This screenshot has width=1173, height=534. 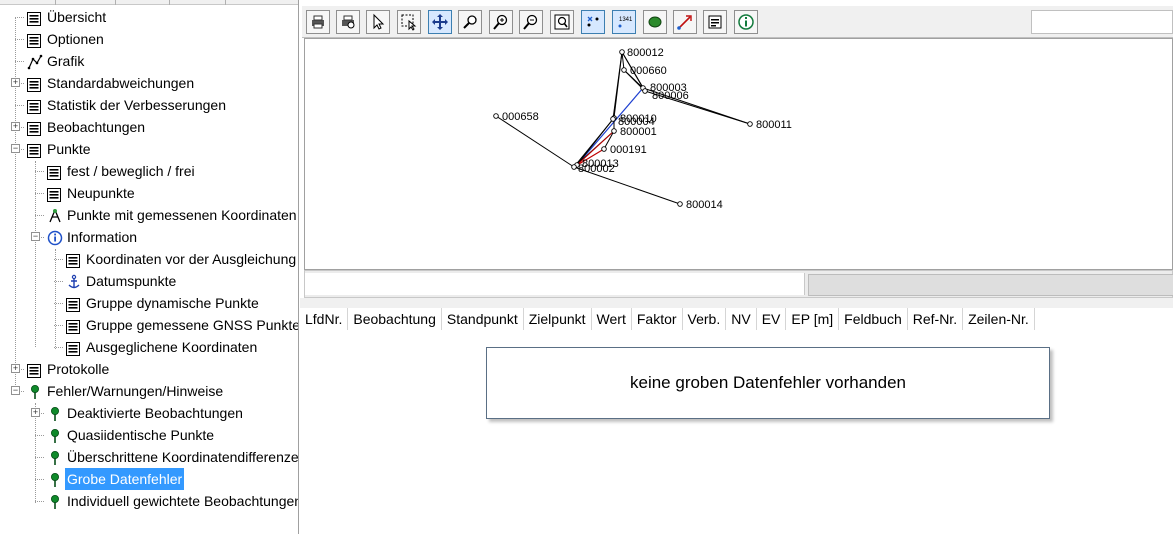 What do you see at coordinates (149, 39) in the screenshot?
I see `tree-item: Optionen` at bounding box center [149, 39].